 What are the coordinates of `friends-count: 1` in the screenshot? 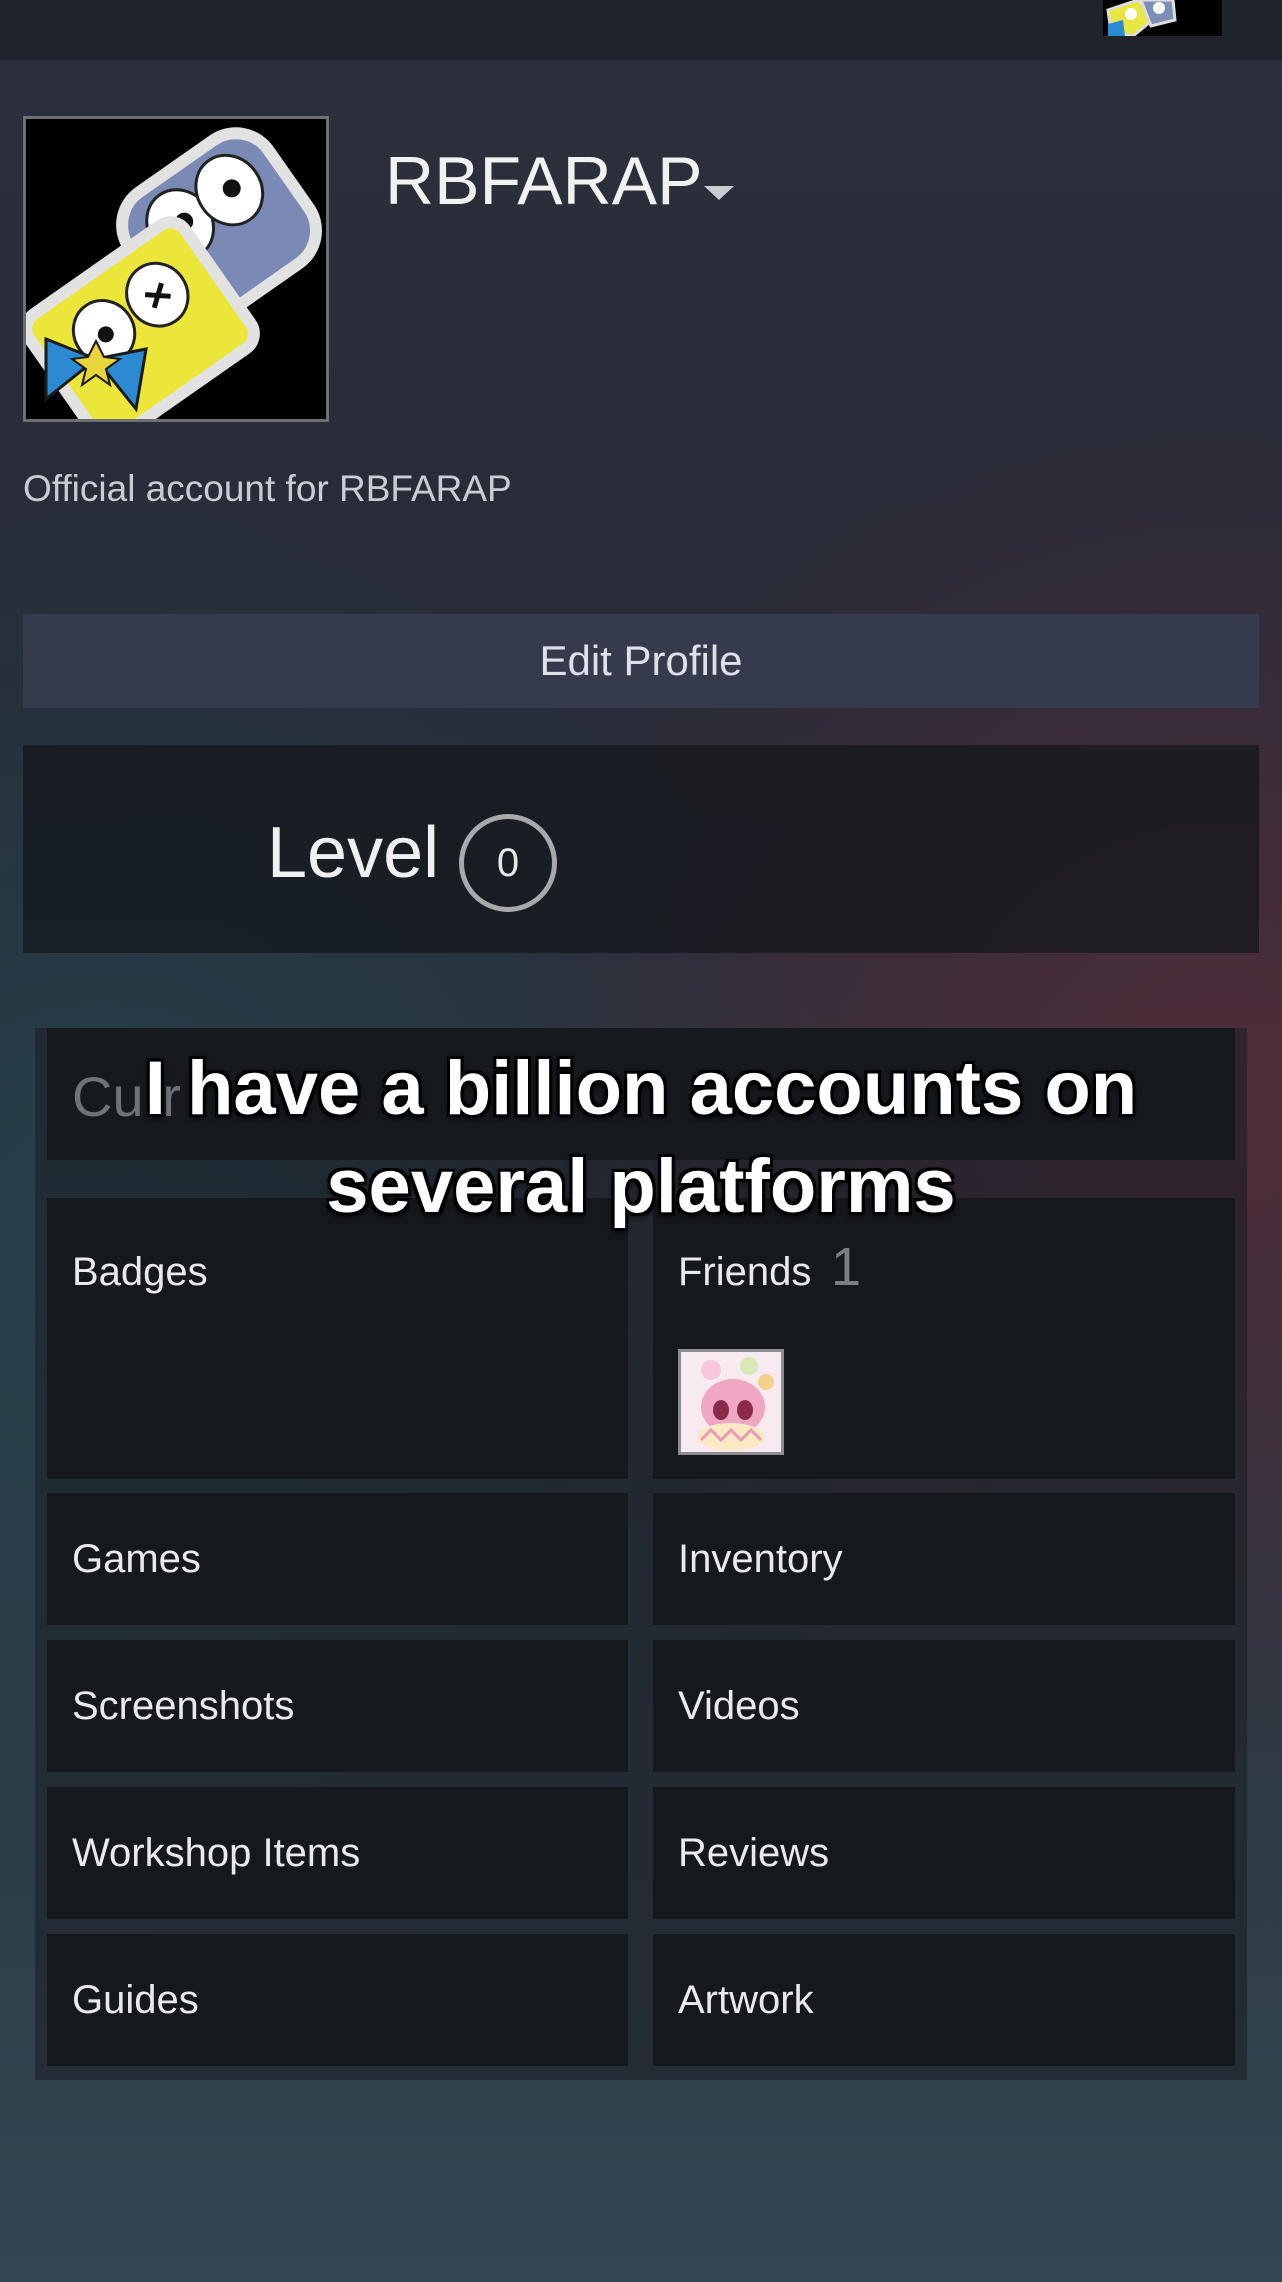 It's located at (846, 1267).